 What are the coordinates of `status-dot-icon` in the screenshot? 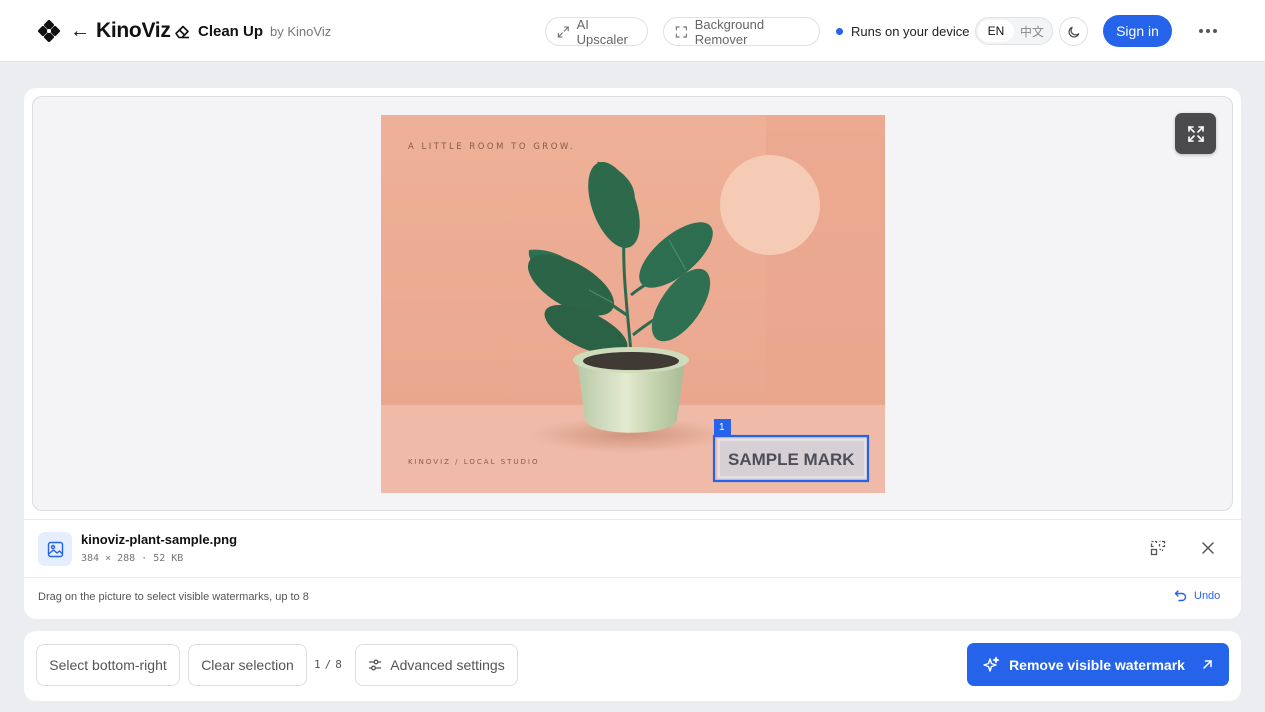 It's located at (839, 31).